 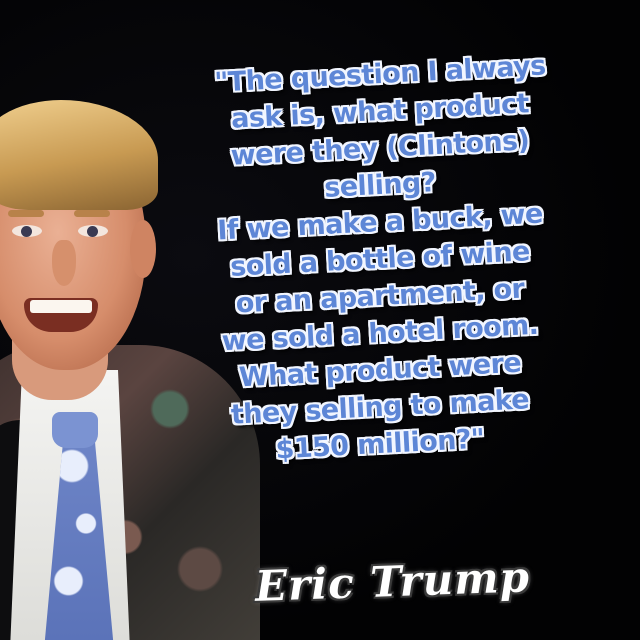 I want to click on nose, so click(x=64, y=263).